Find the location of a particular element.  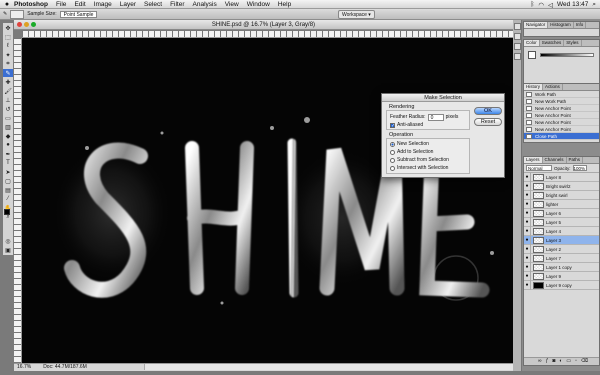

layer-row: ● Layer 9 copy is located at coordinates (561, 285).